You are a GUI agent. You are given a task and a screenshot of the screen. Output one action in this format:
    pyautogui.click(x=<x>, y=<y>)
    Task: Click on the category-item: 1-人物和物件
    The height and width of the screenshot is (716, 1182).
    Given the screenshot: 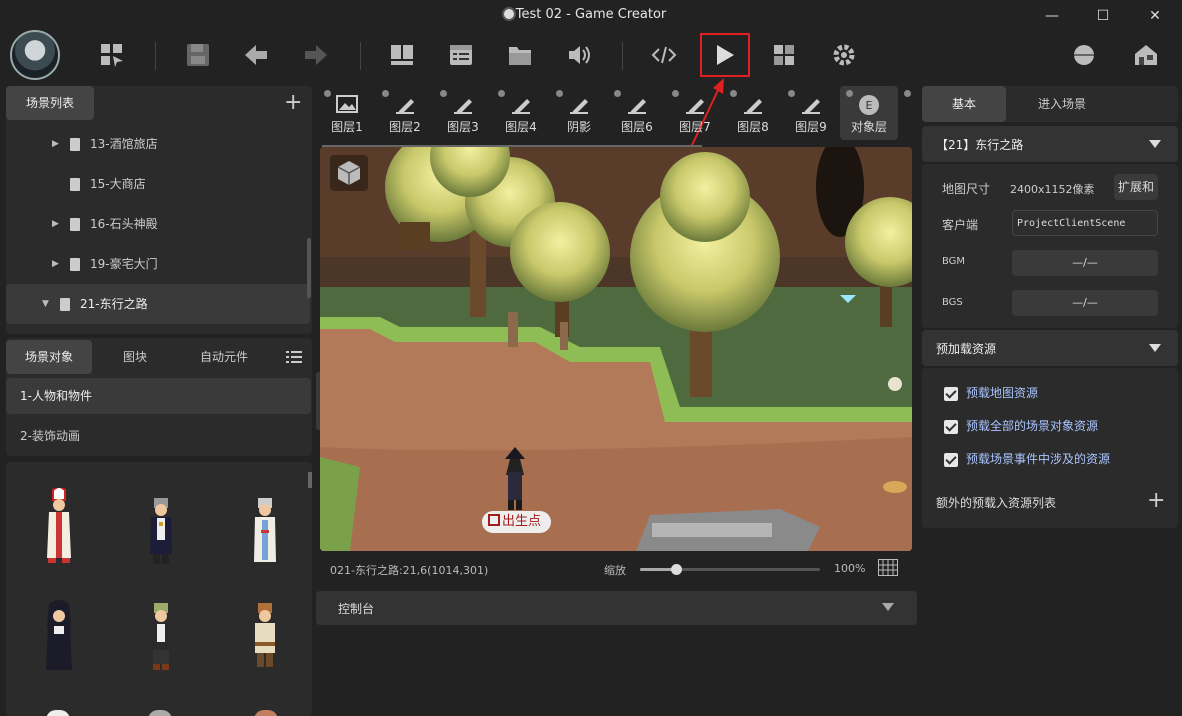 What is the action you would take?
    pyautogui.click(x=158, y=396)
    